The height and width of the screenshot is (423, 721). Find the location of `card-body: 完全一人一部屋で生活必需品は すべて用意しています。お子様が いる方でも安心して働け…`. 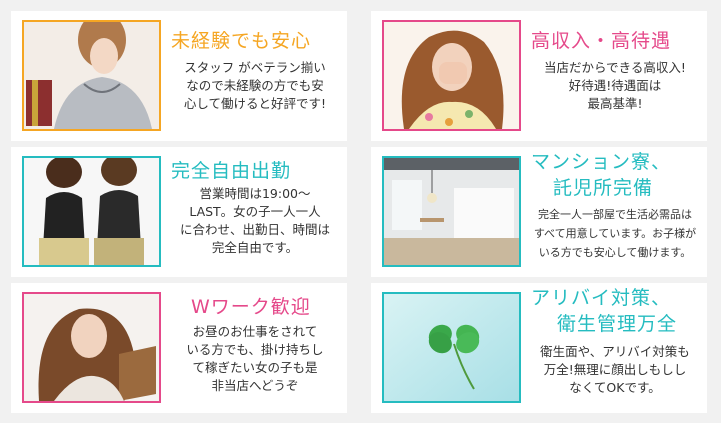

card-body: 完全一人一部屋で生活必需品は すべて用意しています。お子様が いる方でも安心して働け… is located at coordinates (615, 233).